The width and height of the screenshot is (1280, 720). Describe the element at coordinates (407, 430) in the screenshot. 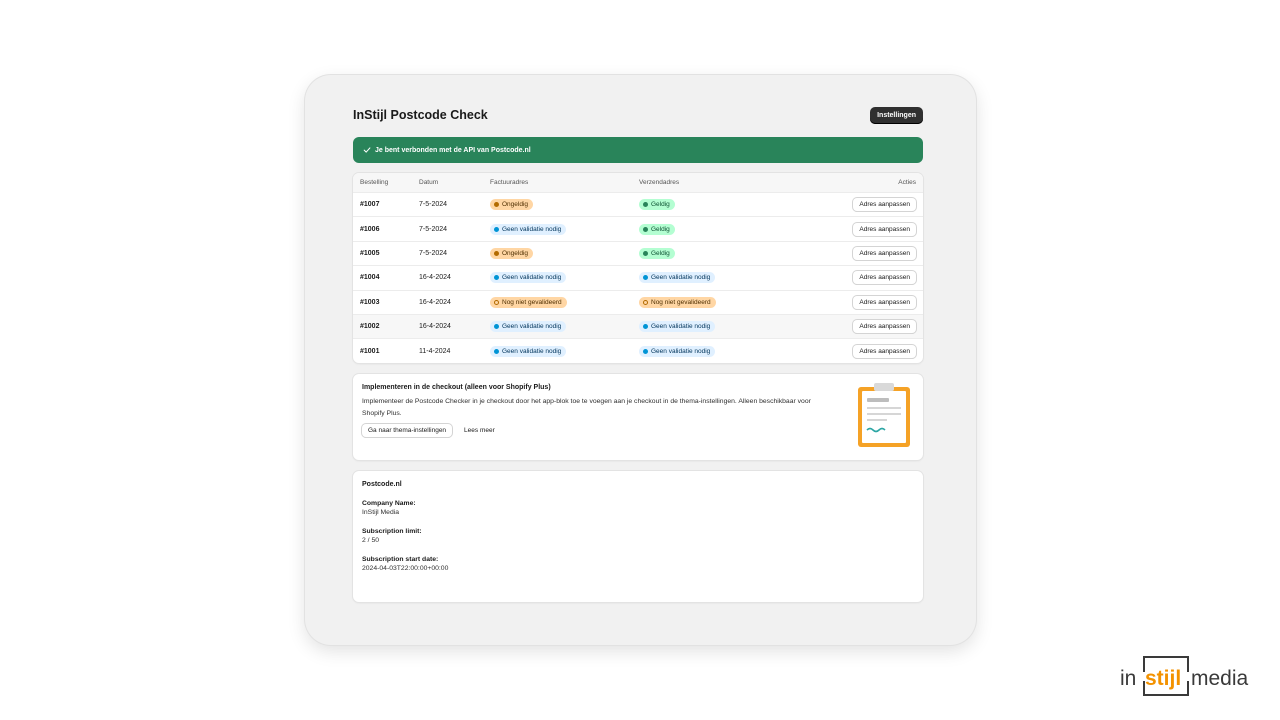

I see `theme-settings-button: Ga naar thema-instellingen` at that location.